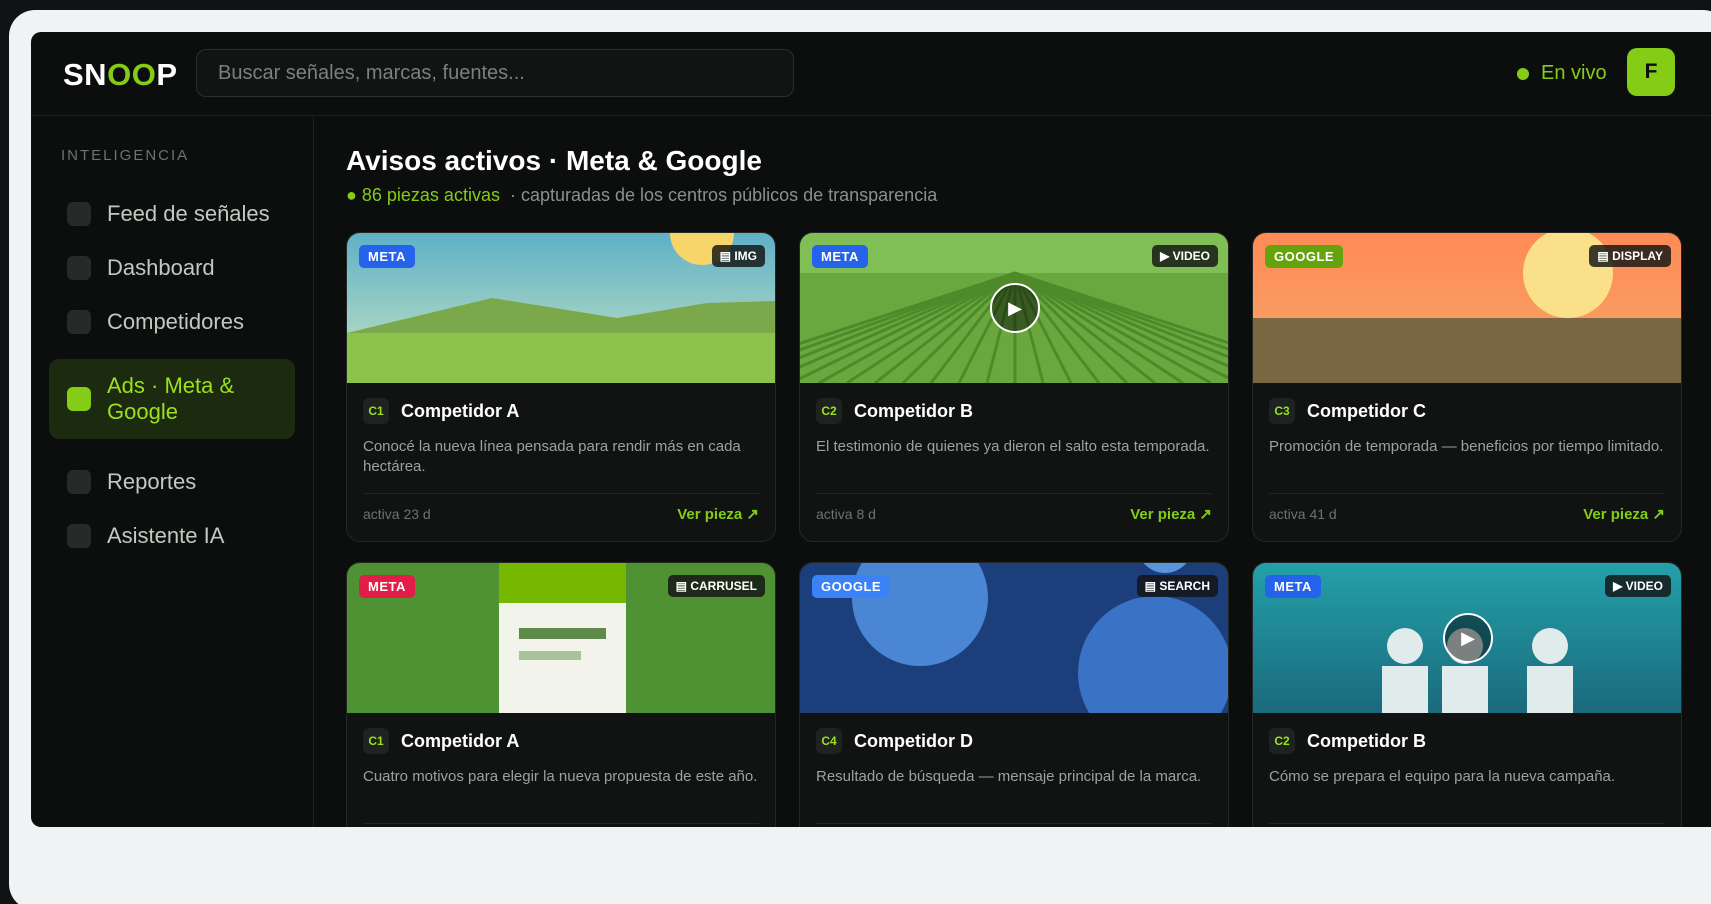  Describe the element at coordinates (1467, 513) in the screenshot. I see `ad-card-footer: activa 41 d Ver pieza ↗` at that location.